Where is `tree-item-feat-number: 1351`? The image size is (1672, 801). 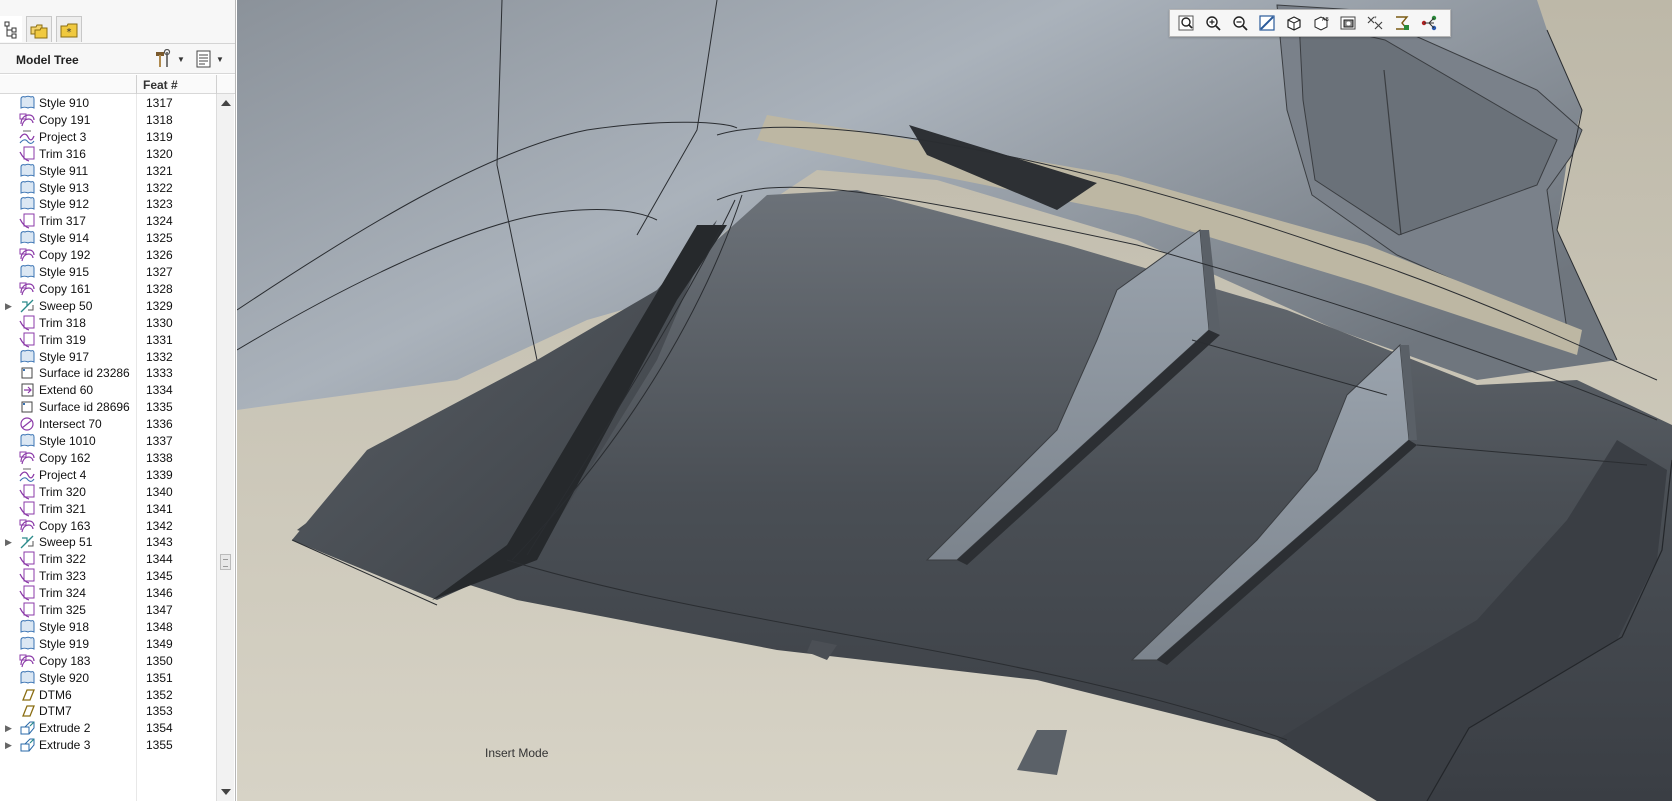
tree-item-feat-number: 1351 is located at coordinates (159, 677).